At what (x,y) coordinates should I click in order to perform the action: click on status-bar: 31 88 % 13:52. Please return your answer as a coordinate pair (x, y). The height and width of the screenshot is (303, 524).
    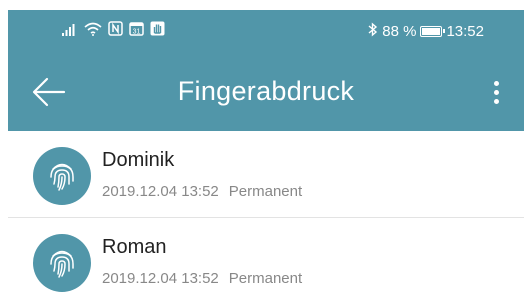
    Looking at the image, I should click on (266, 31).